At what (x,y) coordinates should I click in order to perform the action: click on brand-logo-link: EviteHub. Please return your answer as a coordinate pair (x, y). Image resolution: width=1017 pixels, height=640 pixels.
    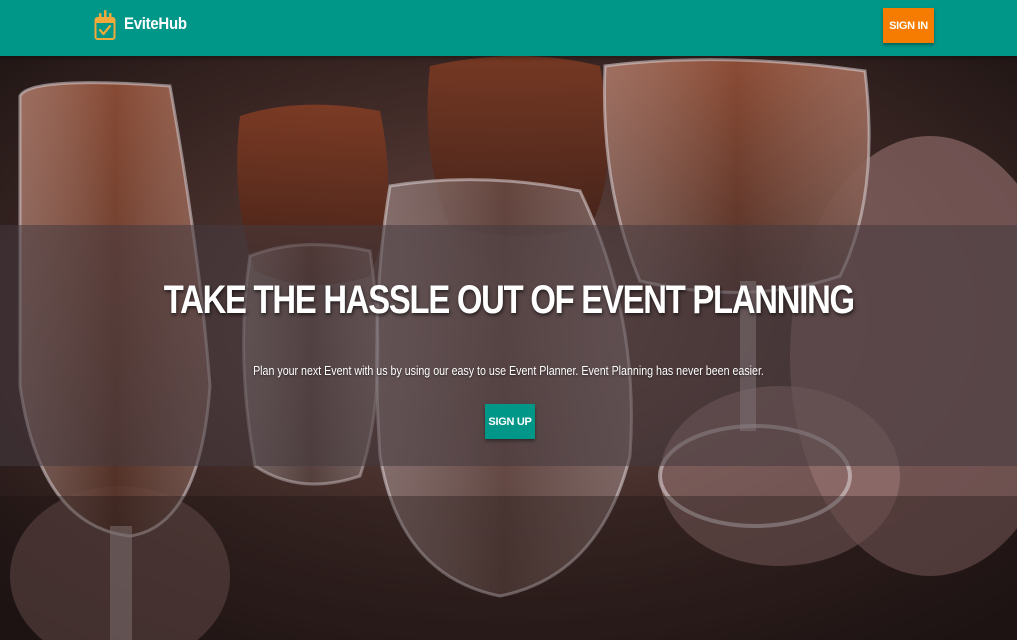
    Looking at the image, I should click on (144, 24).